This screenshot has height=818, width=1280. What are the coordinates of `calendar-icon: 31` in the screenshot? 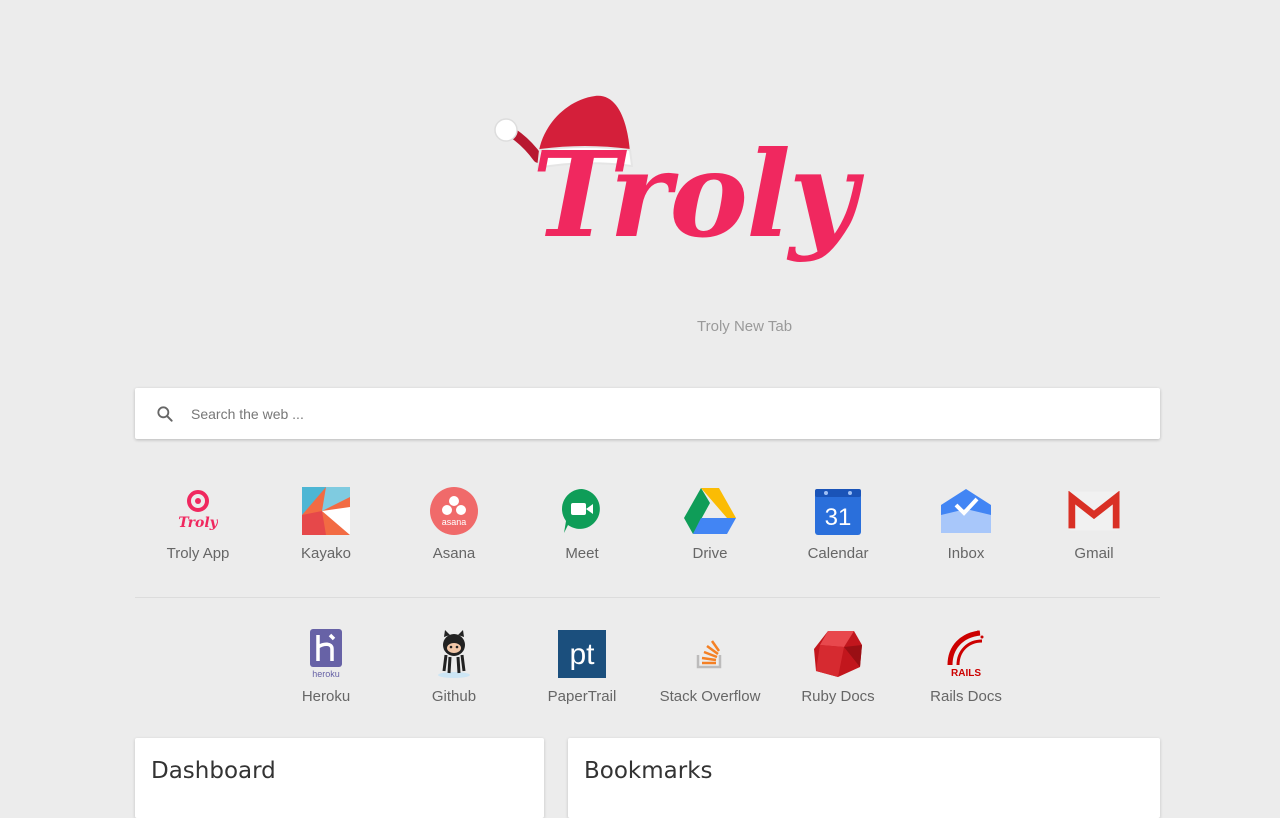 It's located at (838, 511).